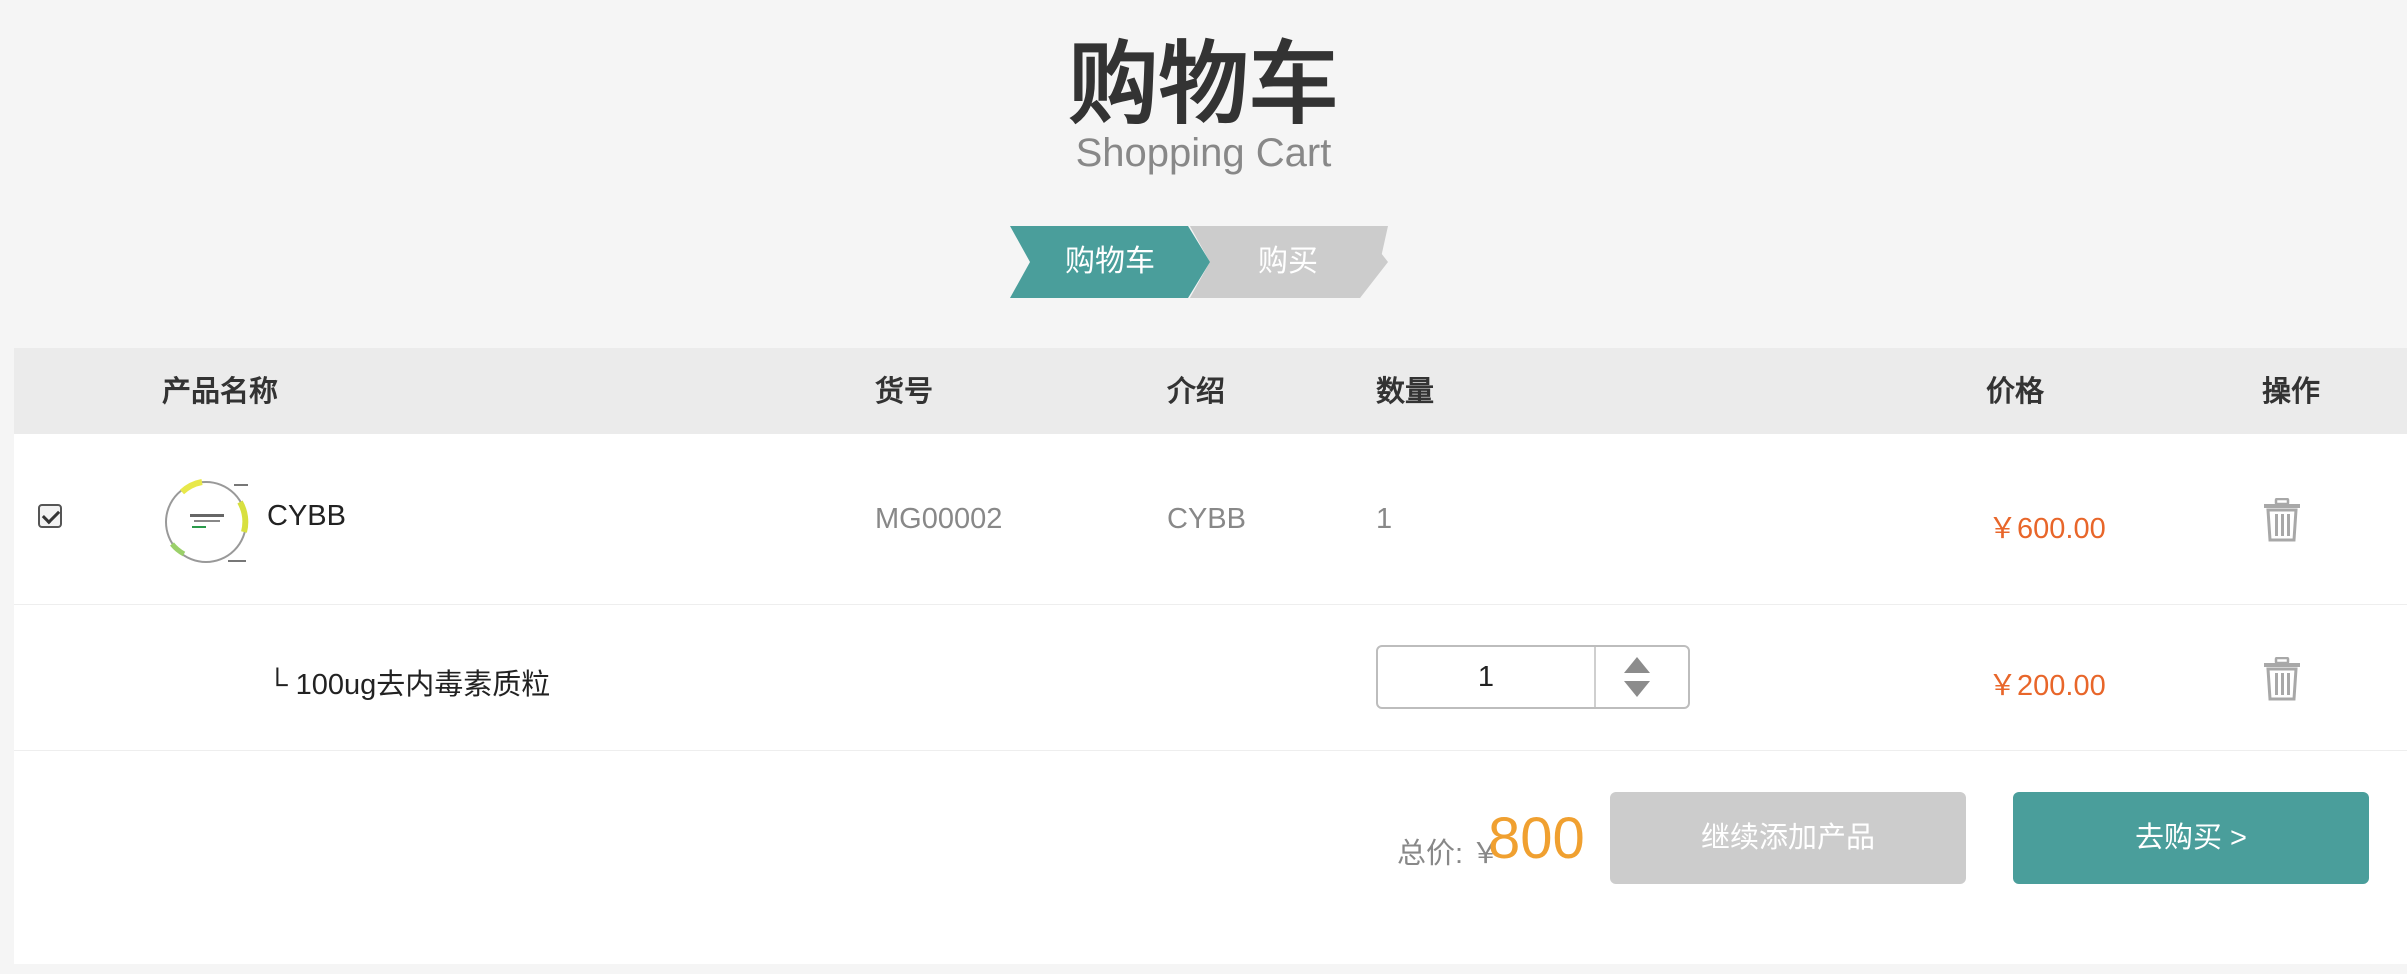 Image resolution: width=2407 pixels, height=974 pixels. Describe the element at coordinates (2047, 529) in the screenshot. I see `product-price: ￥600.00` at that location.